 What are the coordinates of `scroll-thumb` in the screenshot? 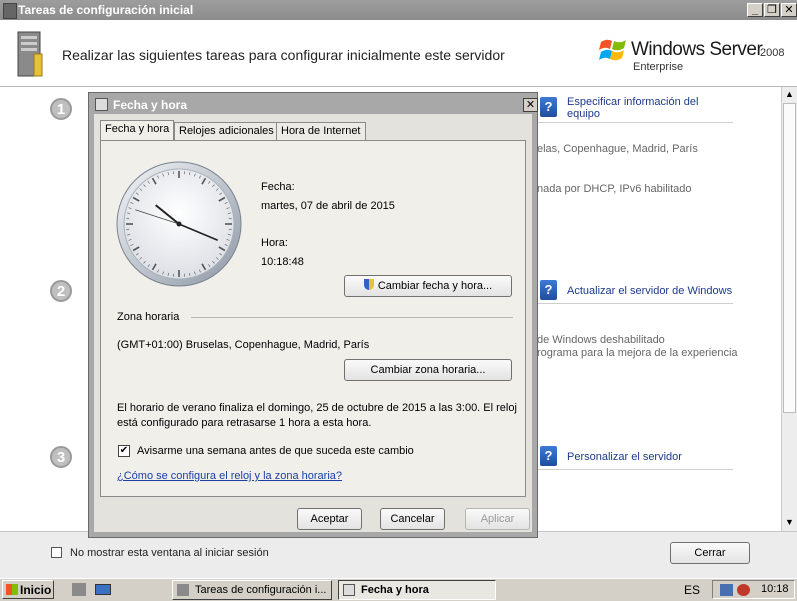 It's located at (789, 258).